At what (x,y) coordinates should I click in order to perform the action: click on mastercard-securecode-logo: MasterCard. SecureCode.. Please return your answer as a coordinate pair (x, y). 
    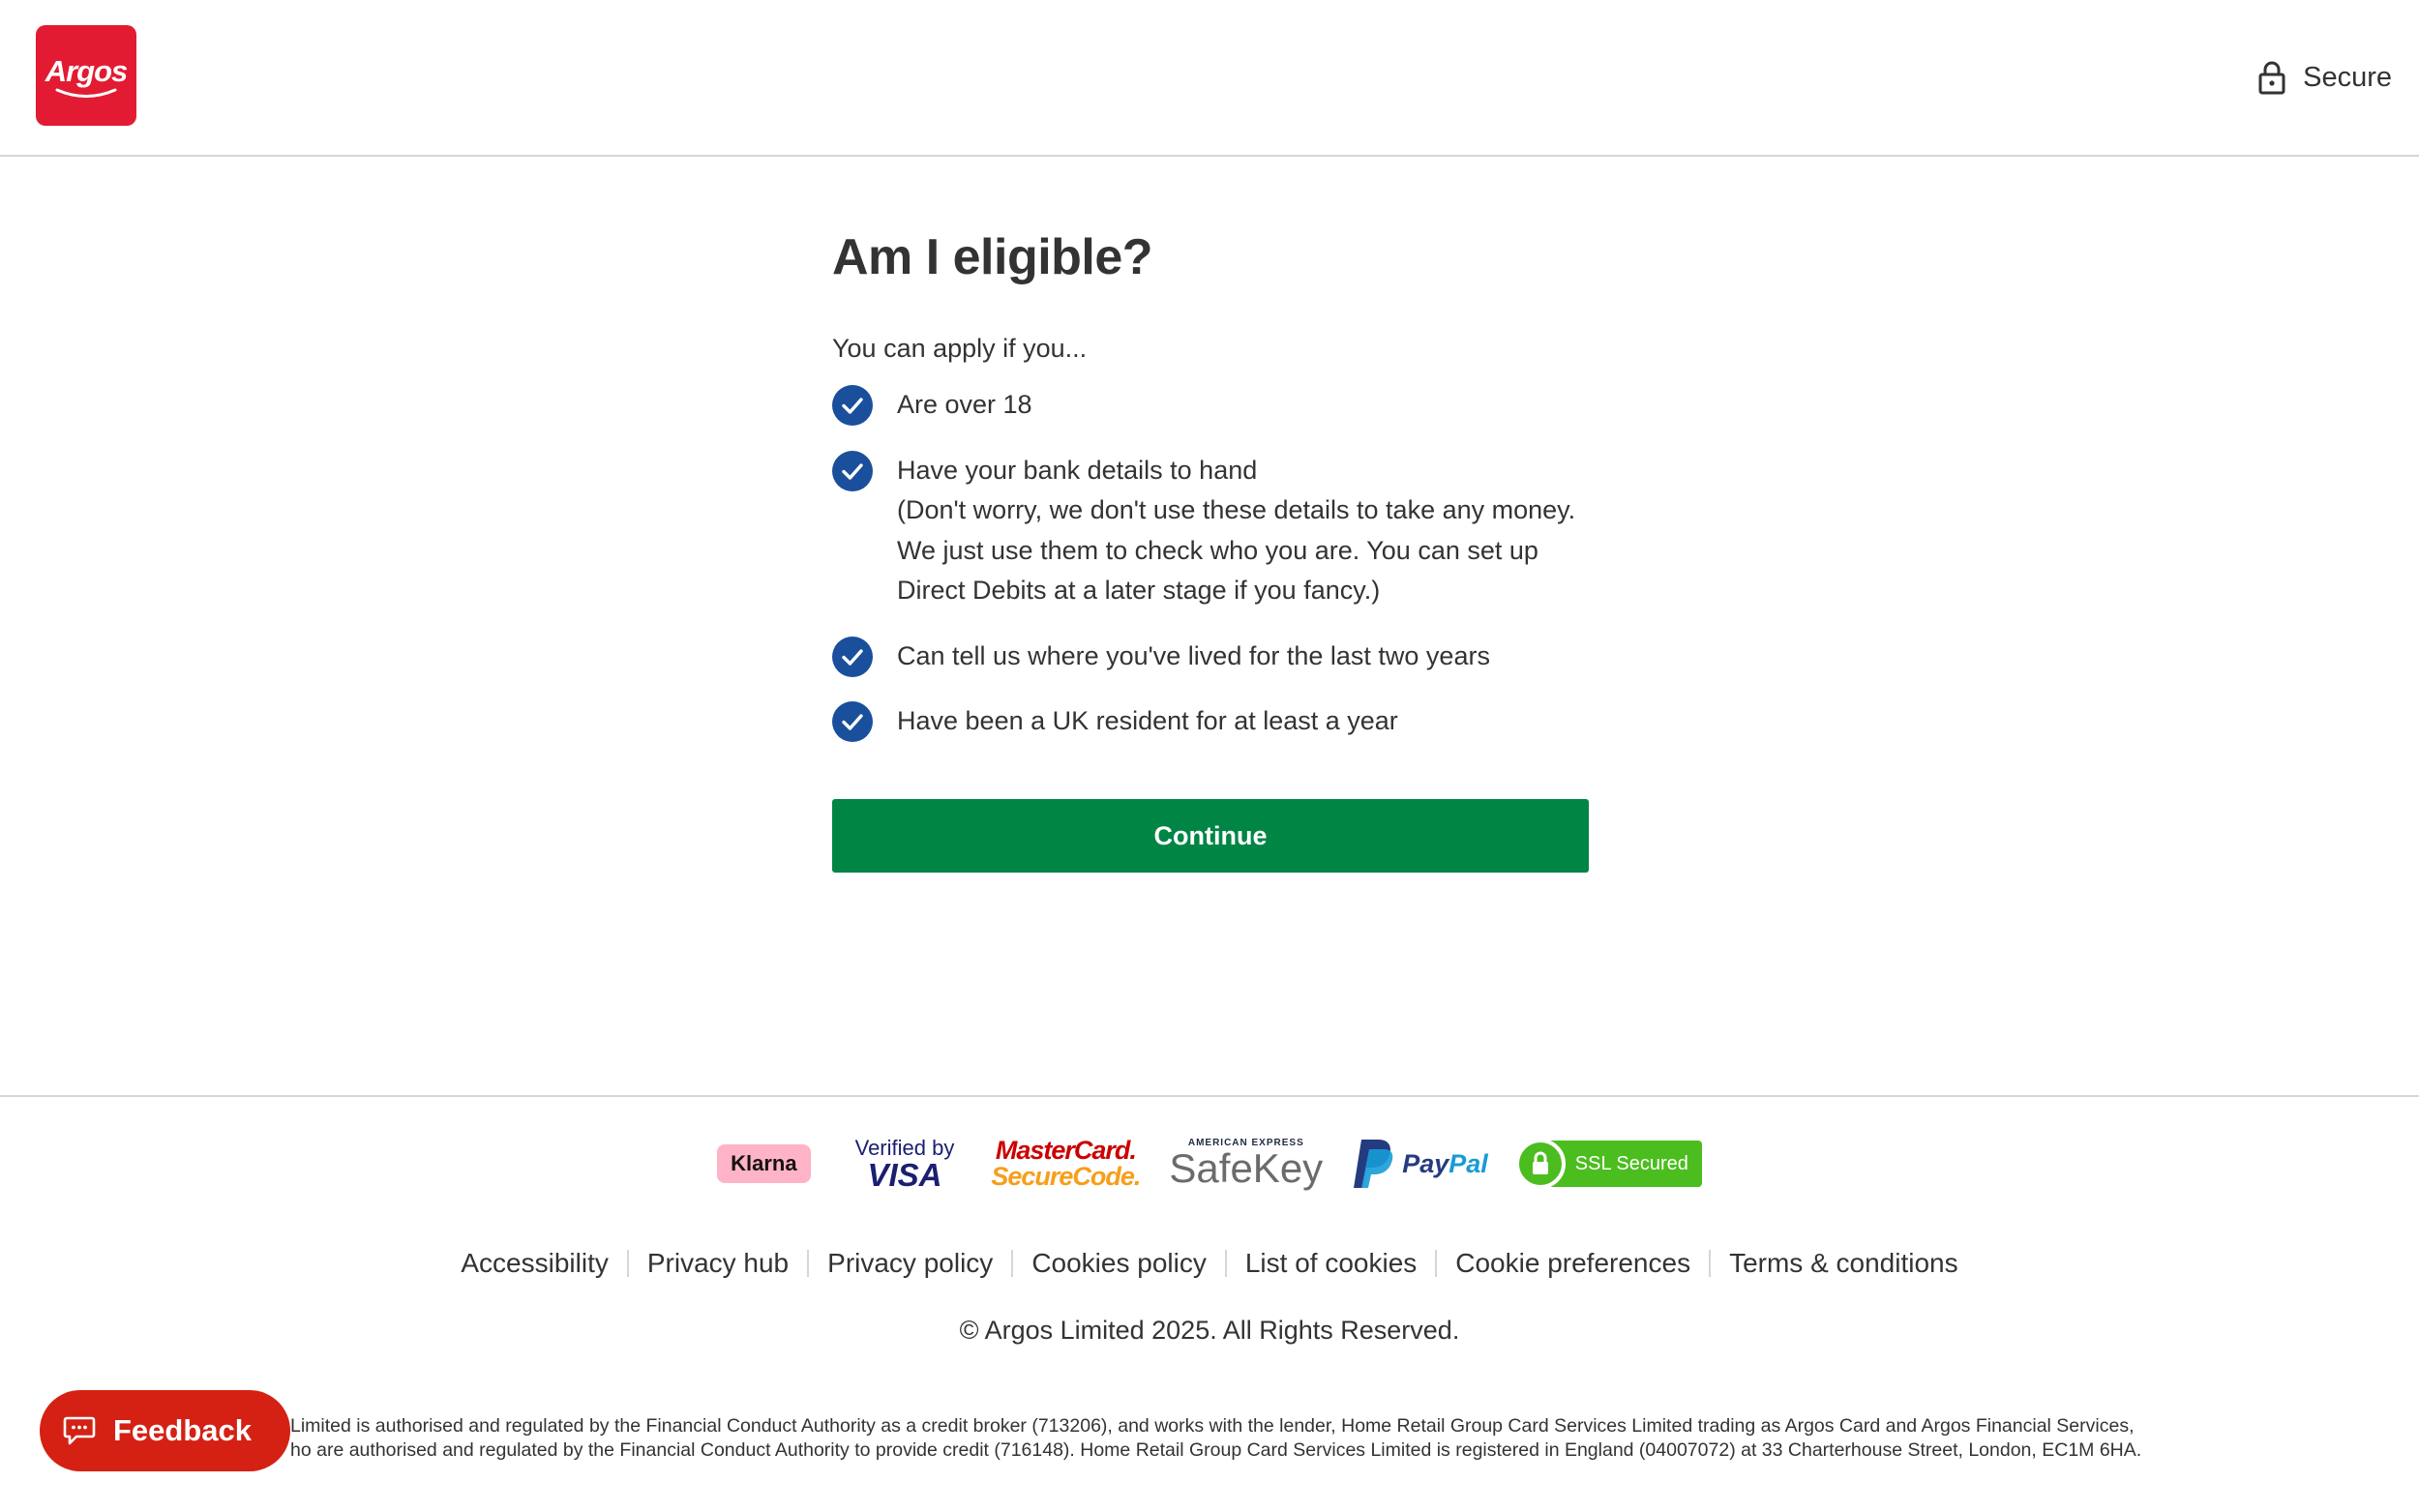
    Looking at the image, I should click on (1066, 1163).